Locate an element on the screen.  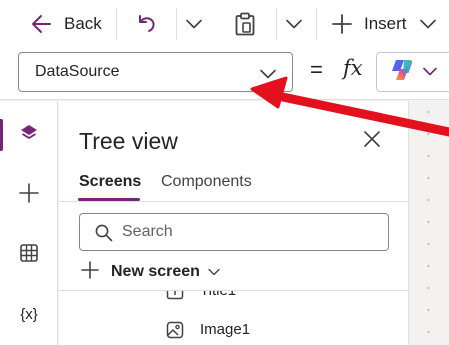
layers-icon is located at coordinates (29, 135).